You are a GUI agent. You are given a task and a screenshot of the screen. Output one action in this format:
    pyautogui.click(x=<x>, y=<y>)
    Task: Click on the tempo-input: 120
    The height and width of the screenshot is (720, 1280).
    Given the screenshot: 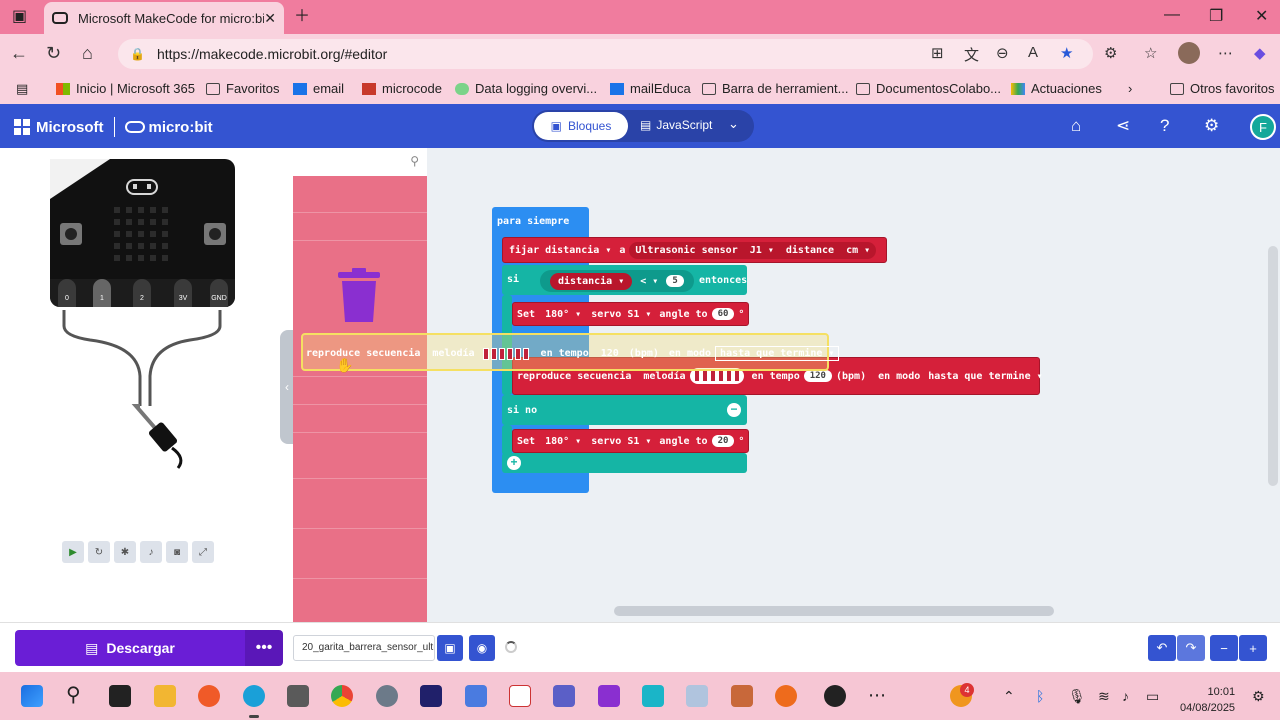 What is the action you would take?
    pyautogui.click(x=817, y=376)
    